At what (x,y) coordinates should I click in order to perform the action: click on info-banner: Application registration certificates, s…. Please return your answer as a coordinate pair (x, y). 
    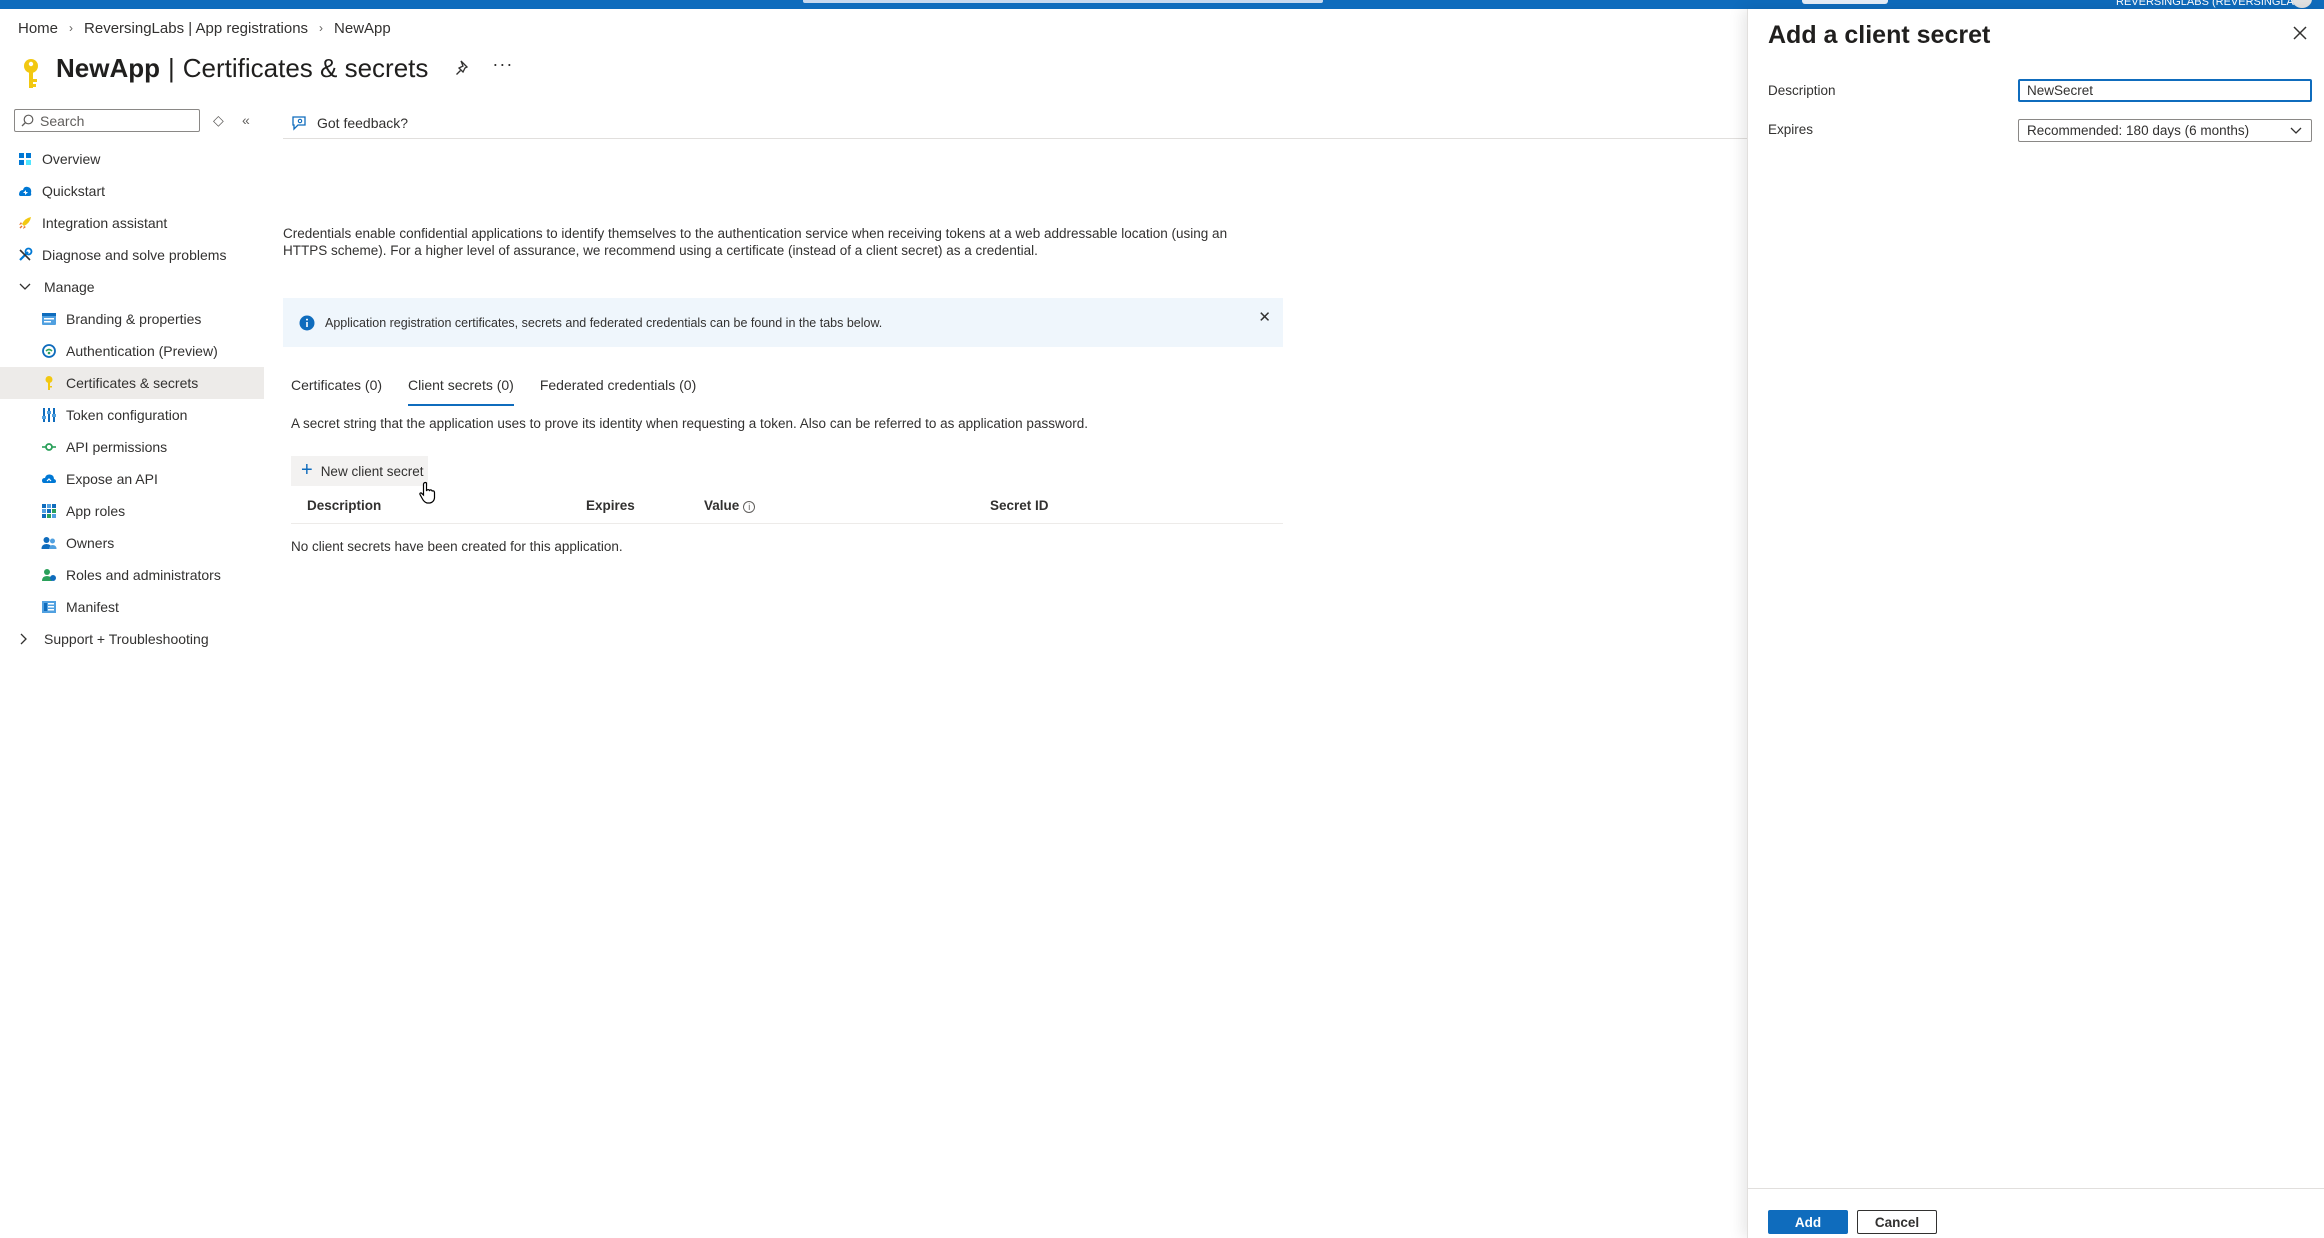
    Looking at the image, I should click on (783, 322).